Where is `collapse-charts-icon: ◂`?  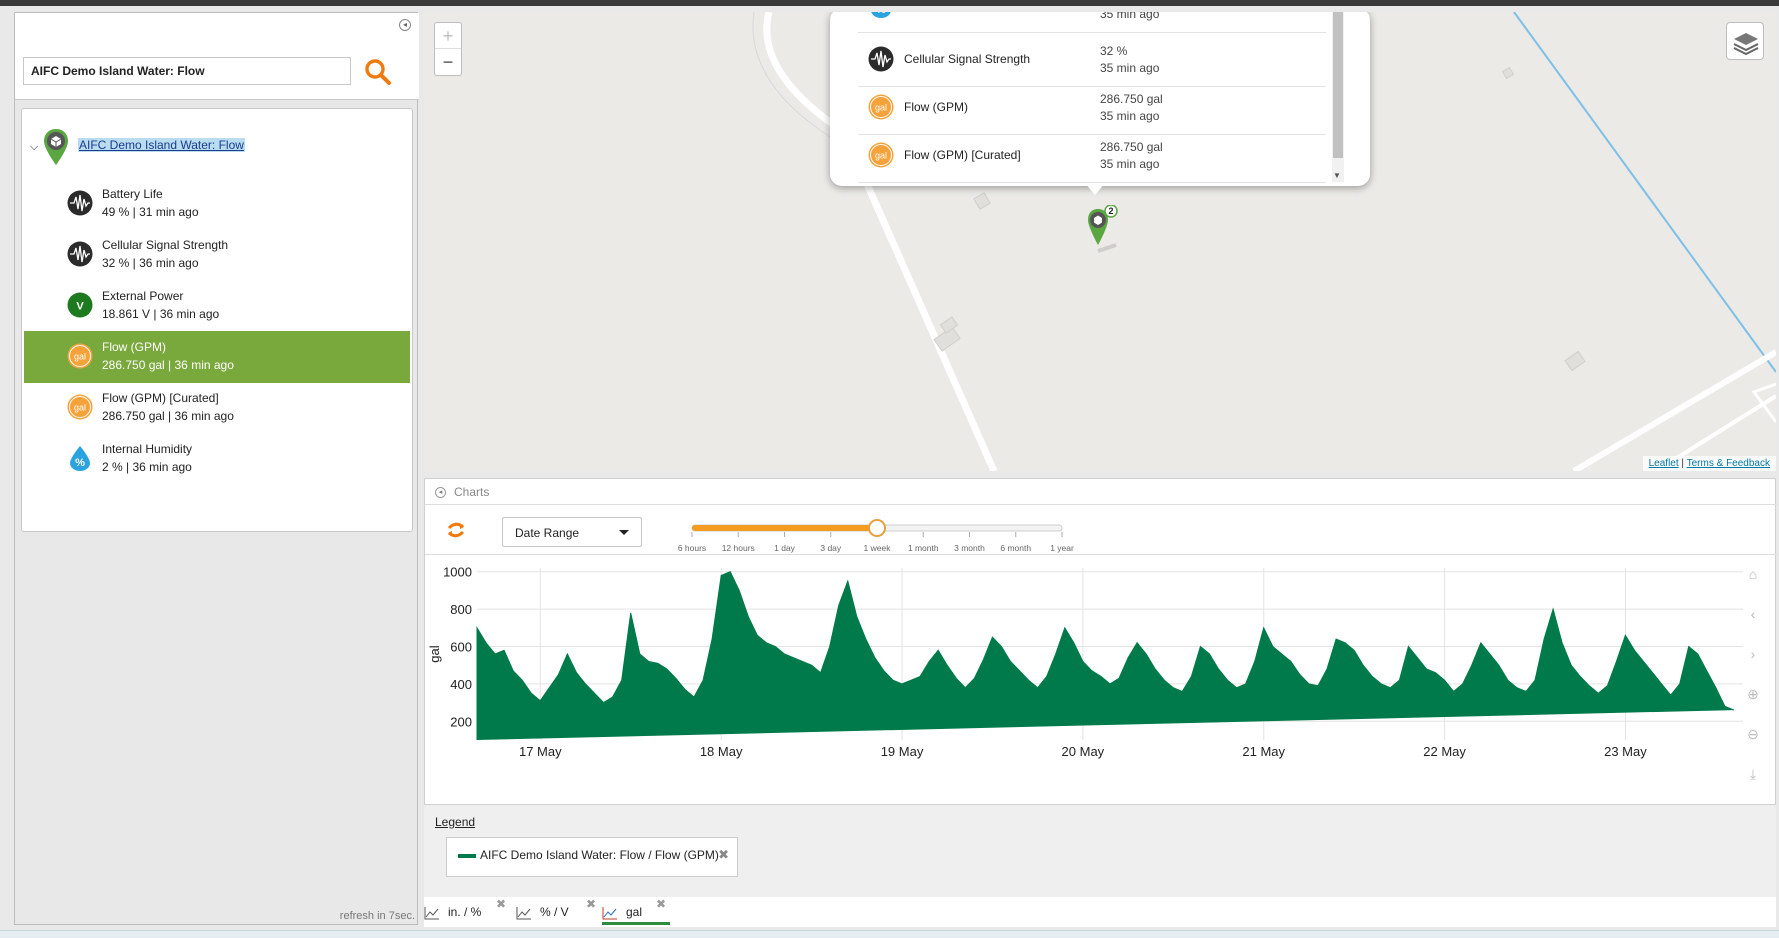 collapse-charts-icon: ◂ is located at coordinates (440, 492).